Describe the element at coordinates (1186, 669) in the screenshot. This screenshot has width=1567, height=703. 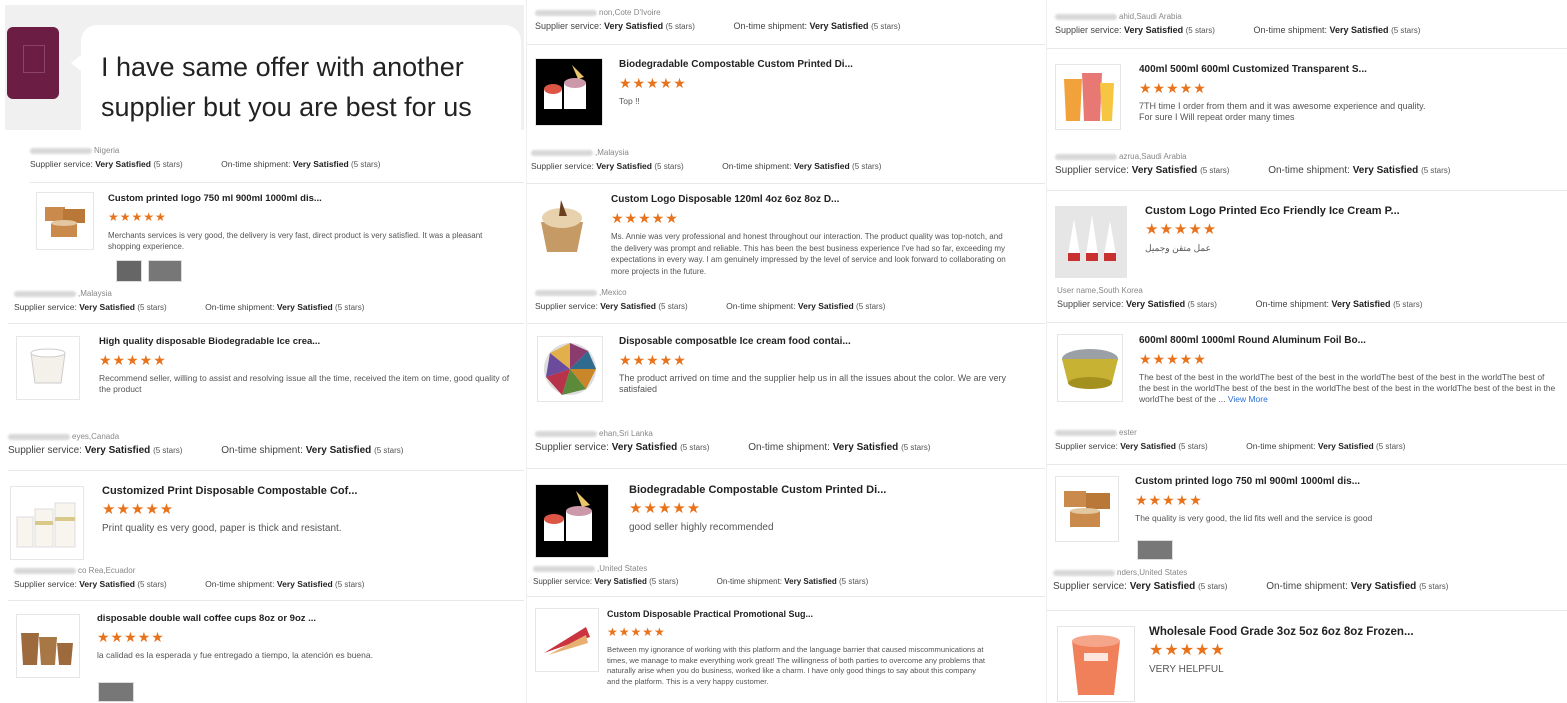
I see `review-comment: VERY HELPFUL` at that location.